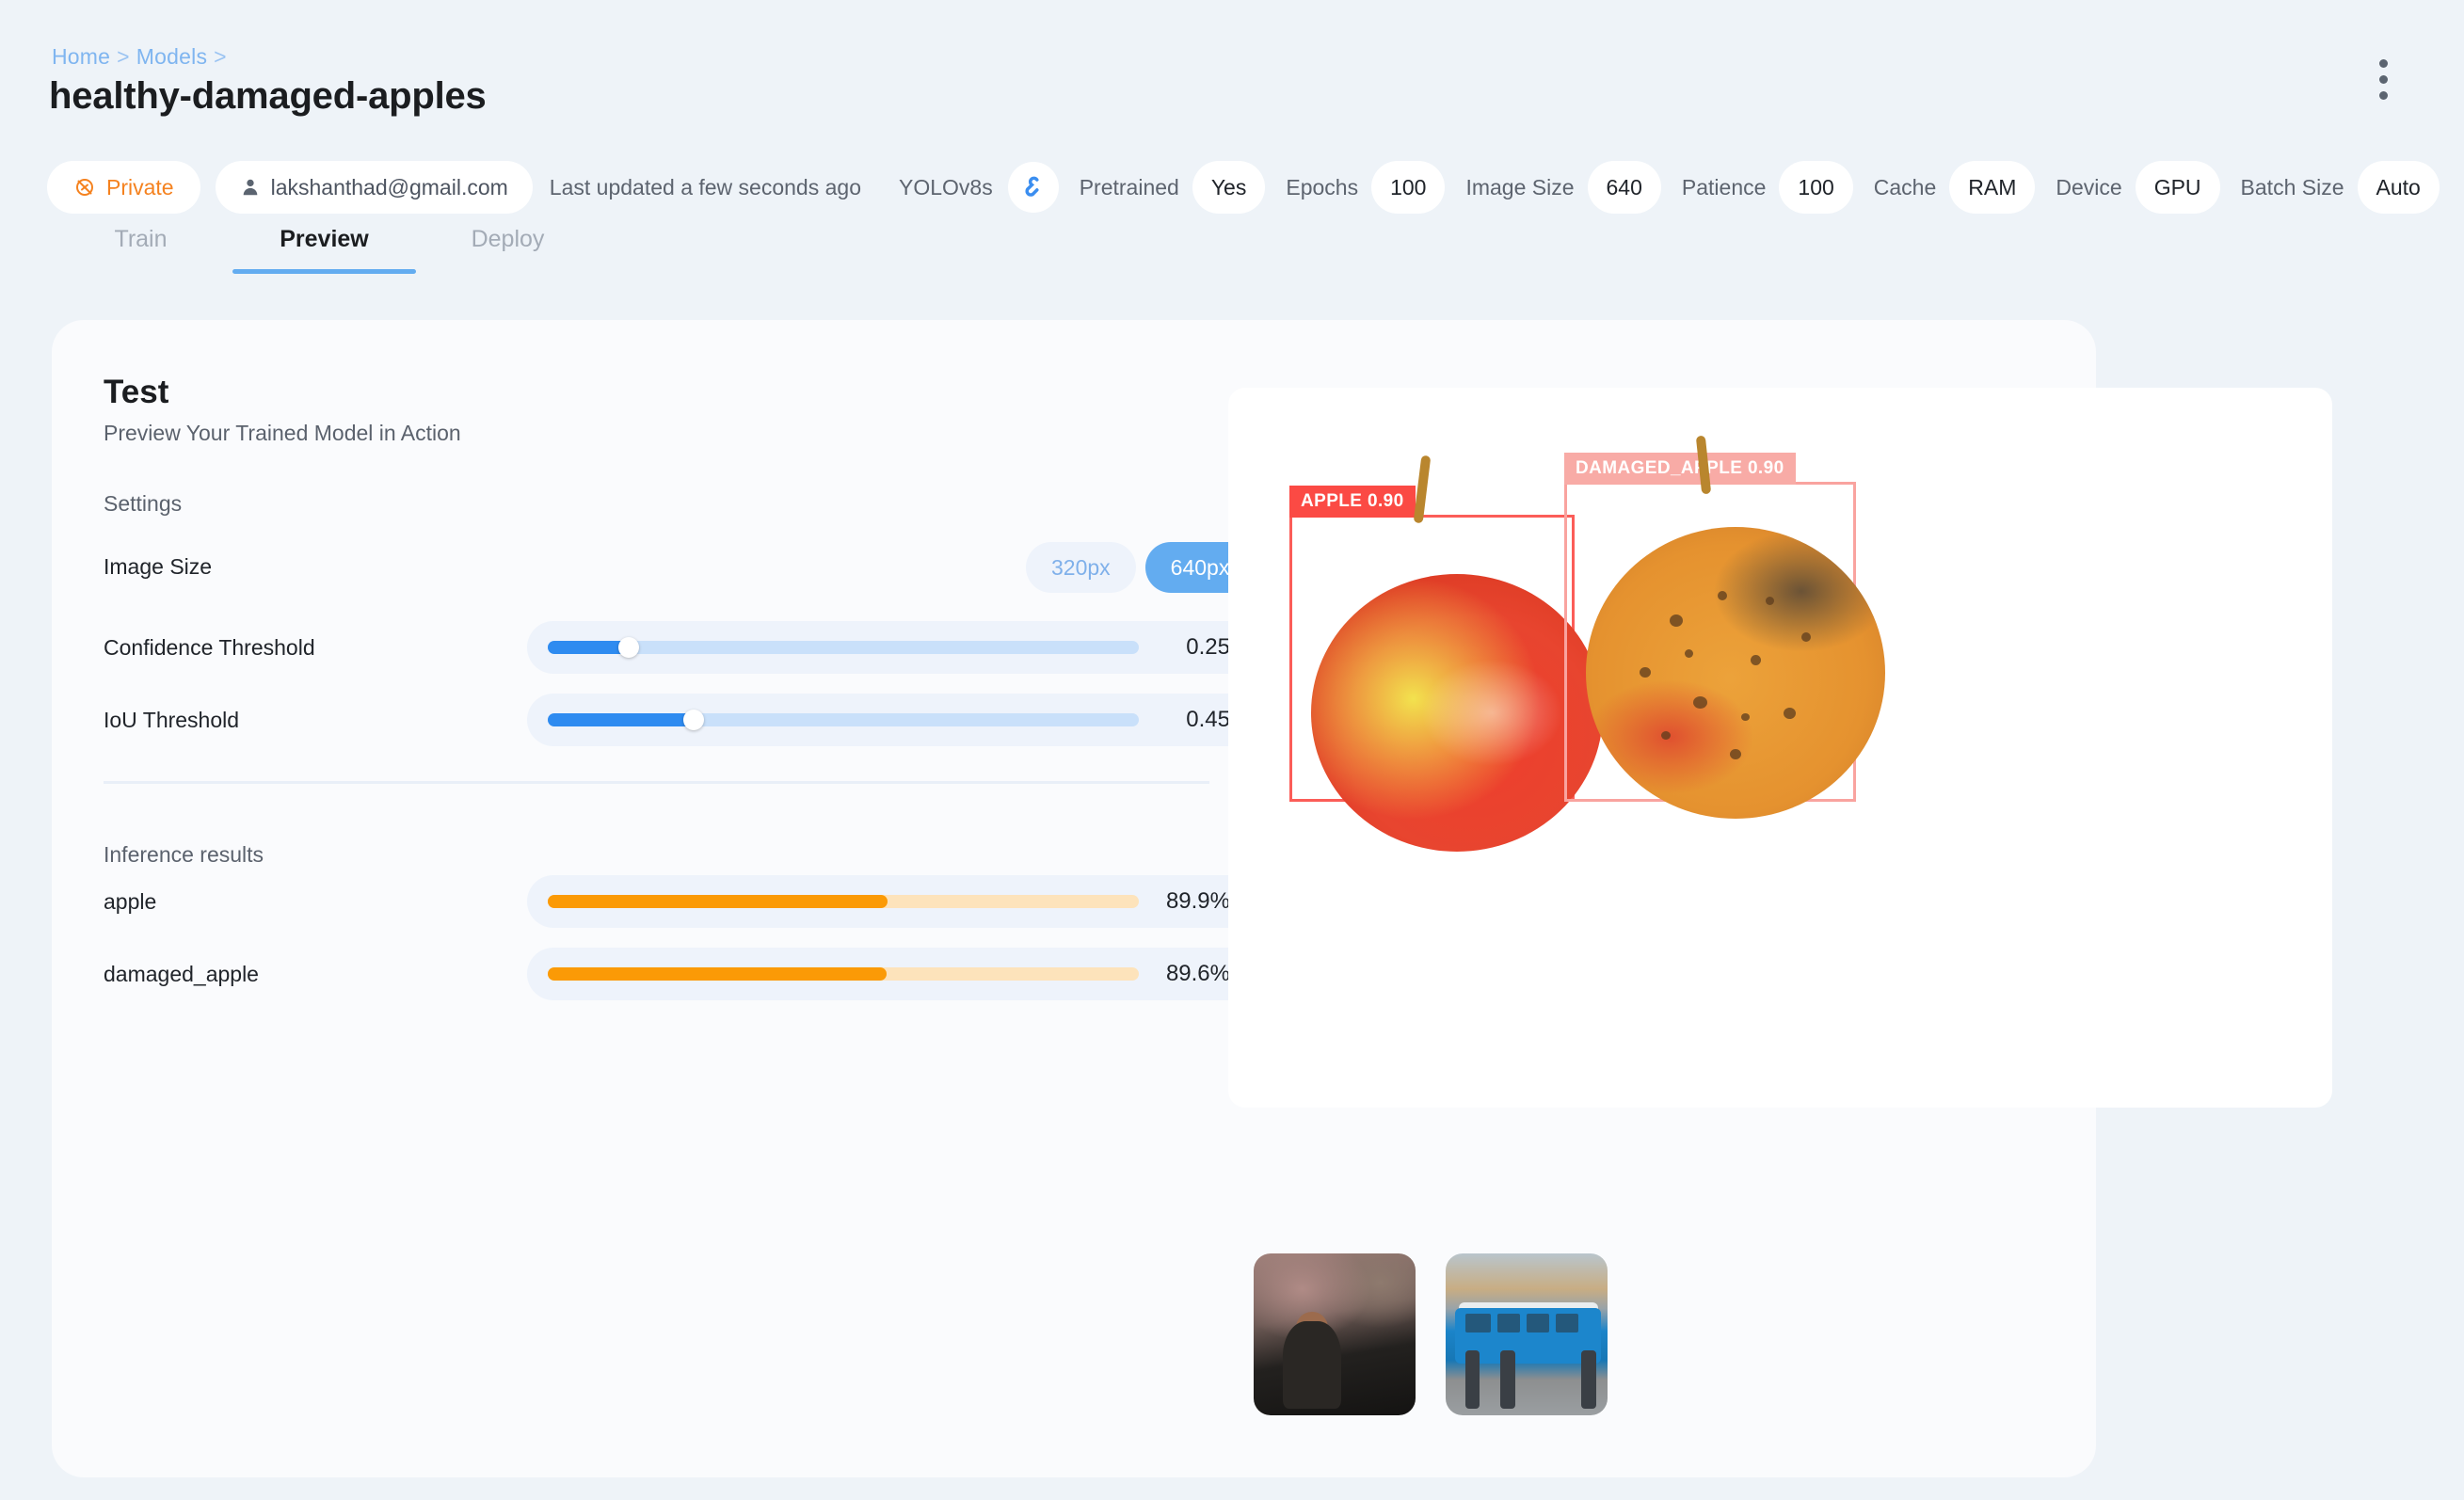 This screenshot has width=2464, height=1500. Describe the element at coordinates (1422, 490) in the screenshot. I see `apple-stem` at that location.